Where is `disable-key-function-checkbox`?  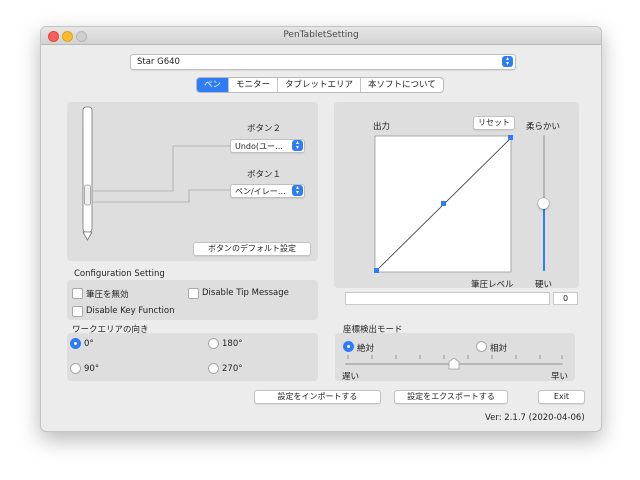 disable-key-function-checkbox is located at coordinates (77, 311).